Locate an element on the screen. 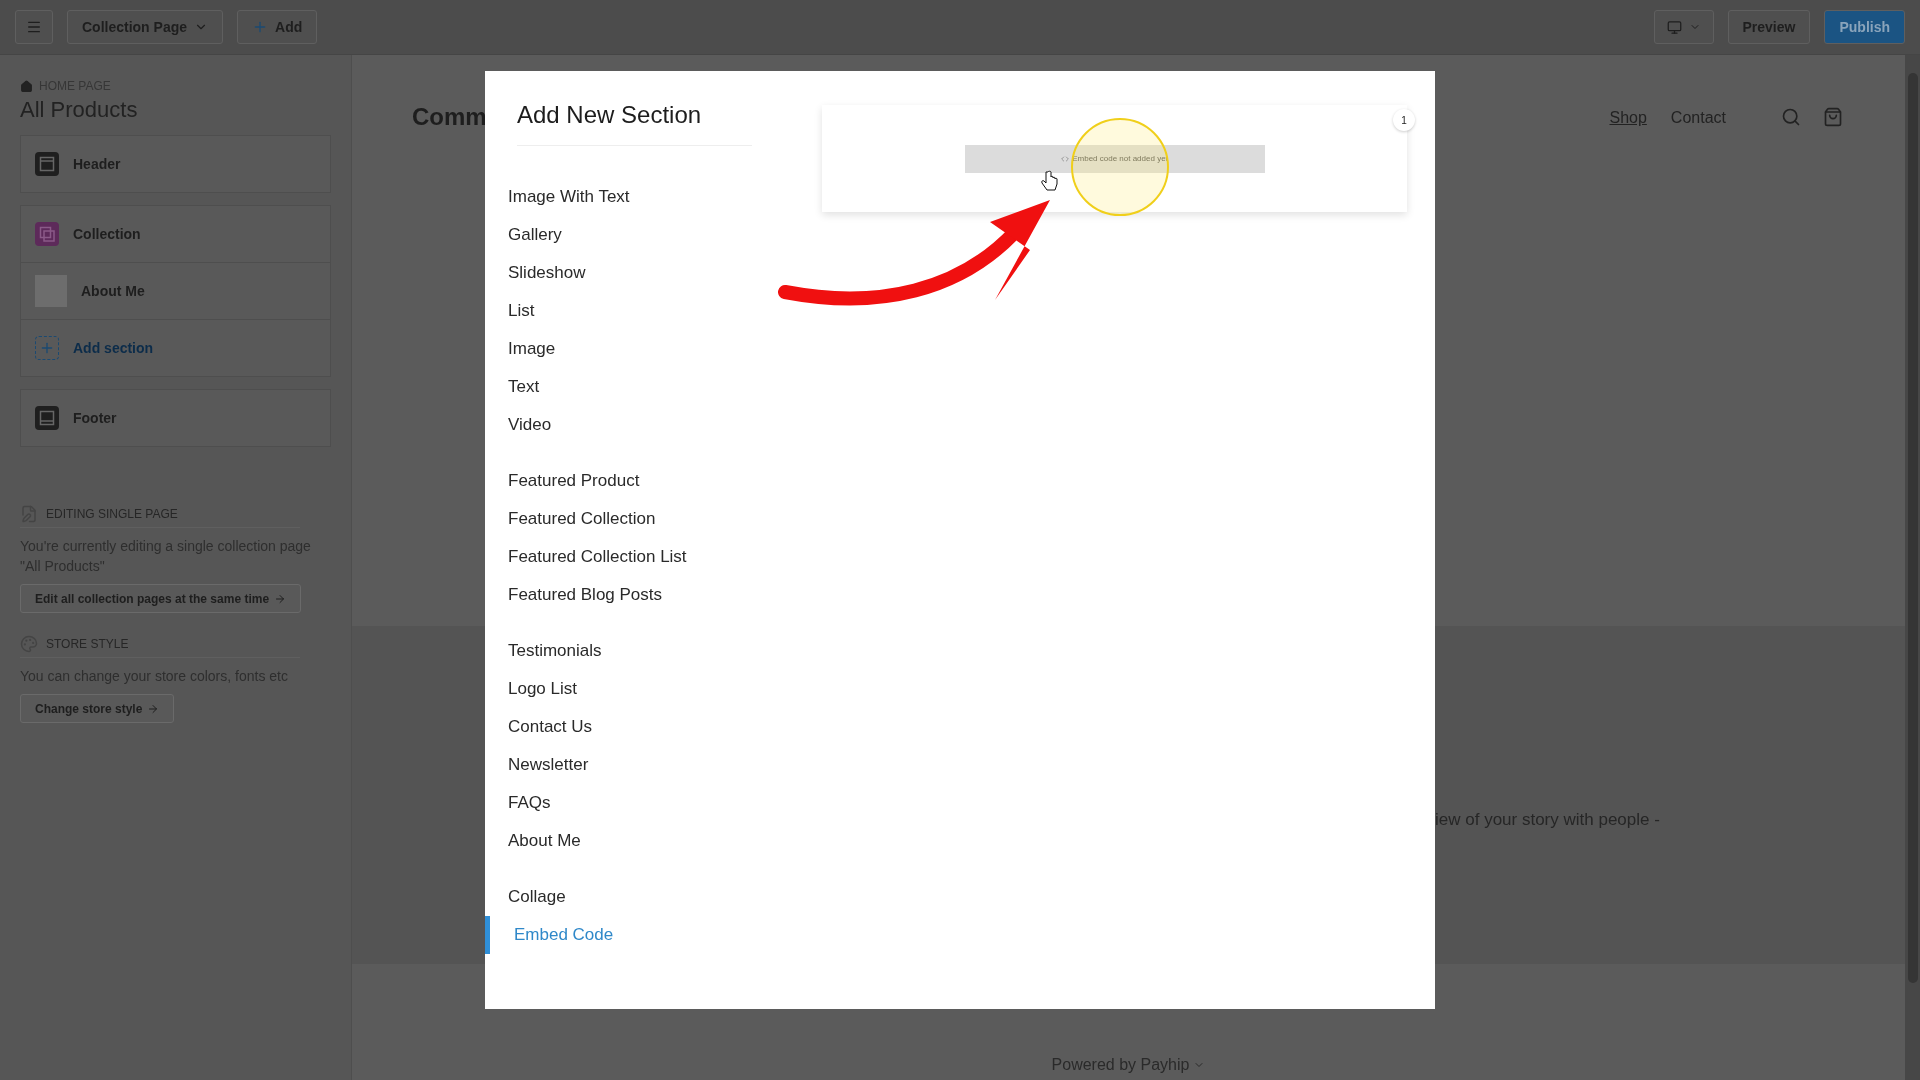 This screenshot has width=1920, height=1080. section-type-item: Contact Us is located at coordinates (539, 727).